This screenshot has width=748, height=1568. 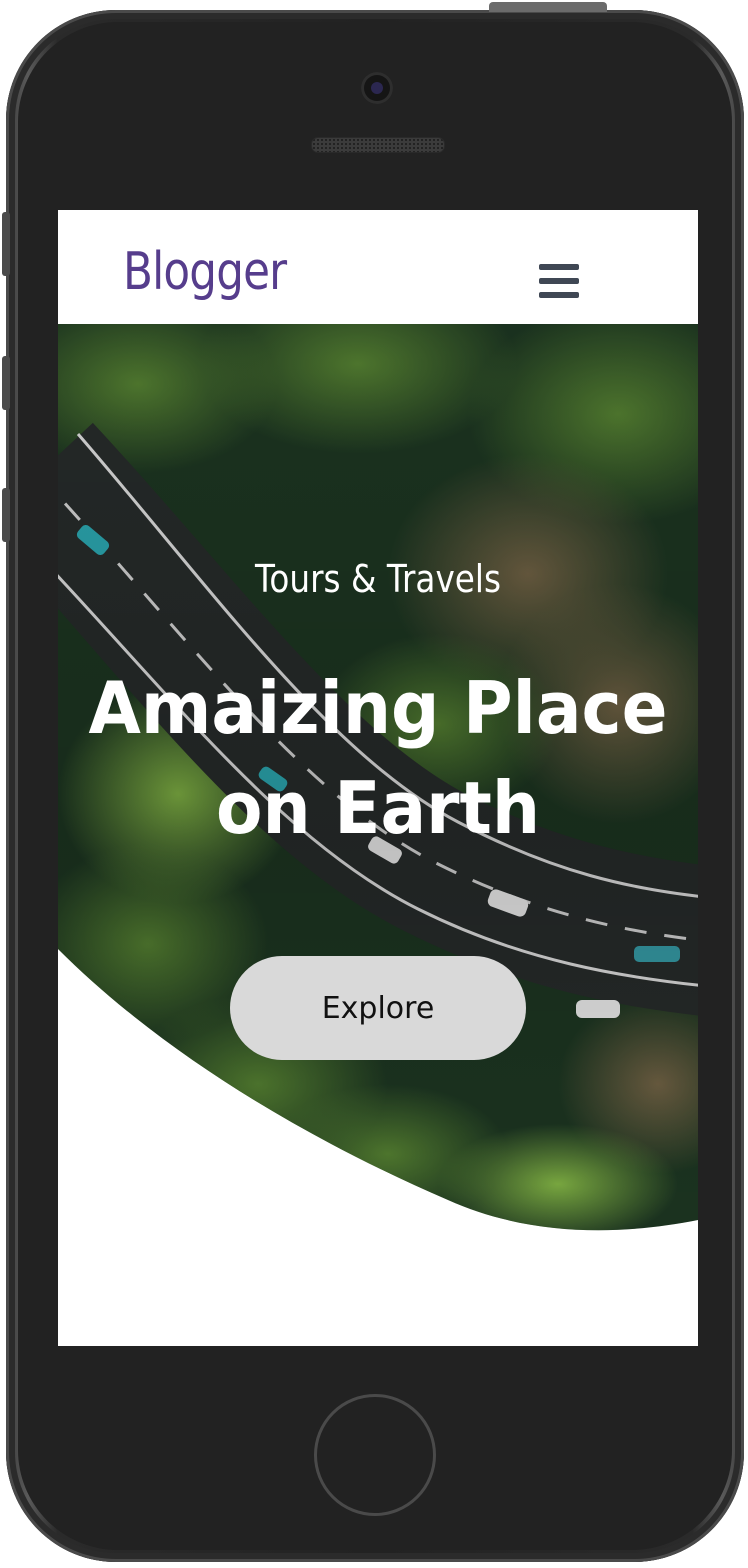 What do you see at coordinates (6, 515) in the screenshot?
I see `volume-down-button` at bounding box center [6, 515].